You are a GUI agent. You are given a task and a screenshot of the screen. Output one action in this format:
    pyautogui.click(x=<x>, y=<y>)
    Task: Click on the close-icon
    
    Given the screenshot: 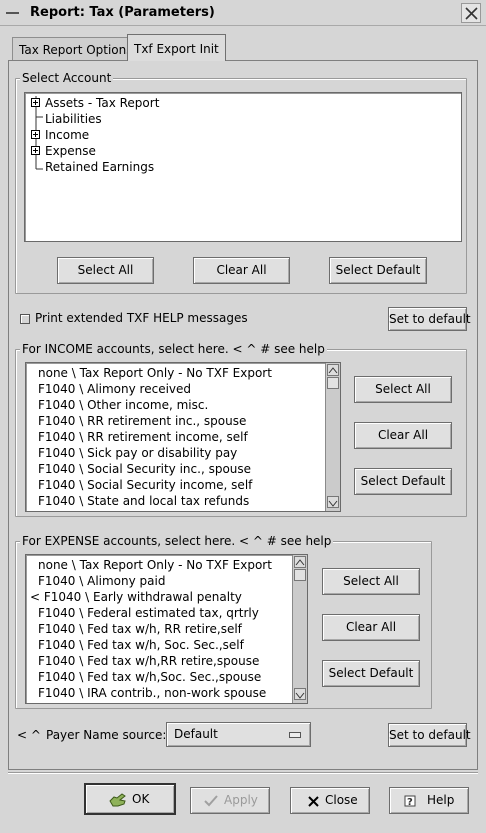 What is the action you would take?
    pyautogui.click(x=471, y=13)
    